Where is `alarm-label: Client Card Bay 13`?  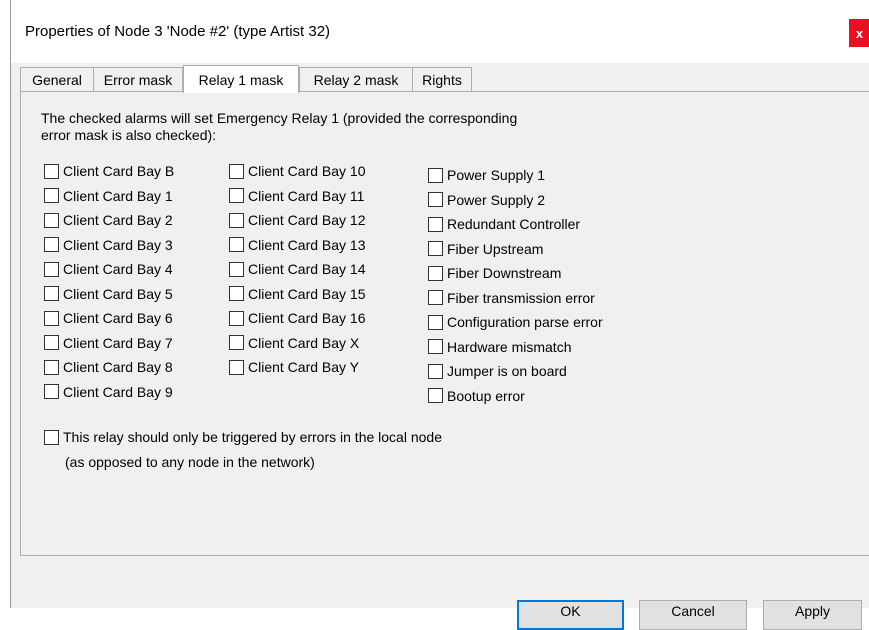
alarm-label: Client Card Bay 13 is located at coordinates (307, 244).